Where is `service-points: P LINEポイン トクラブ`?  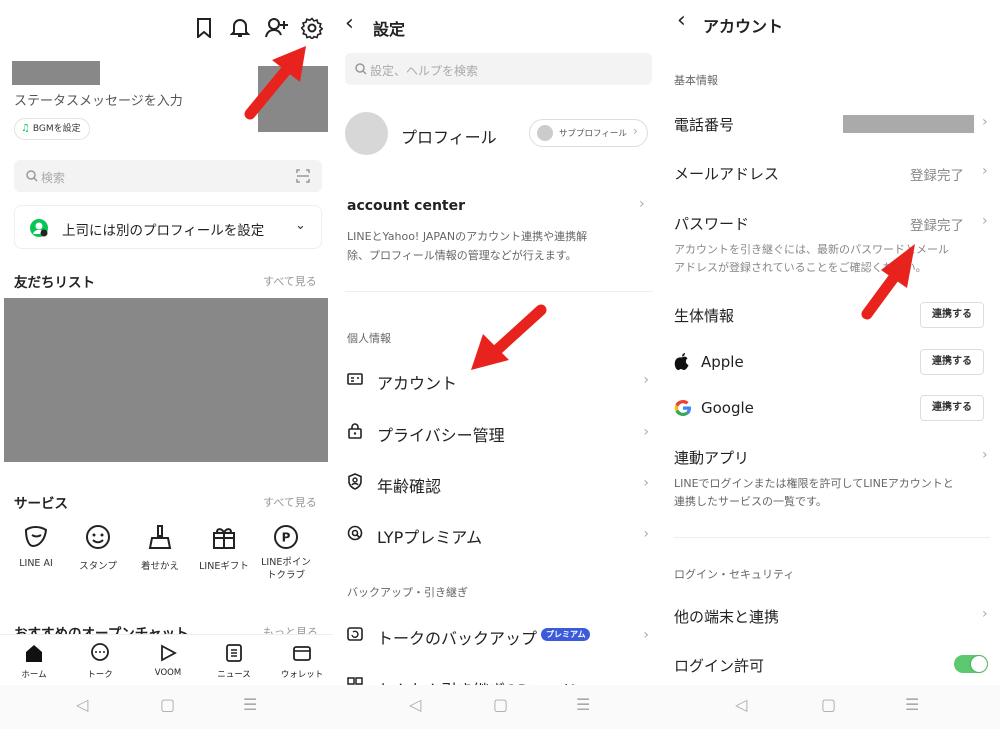
service-points: P LINEポイン トクラブ is located at coordinates (286, 559).